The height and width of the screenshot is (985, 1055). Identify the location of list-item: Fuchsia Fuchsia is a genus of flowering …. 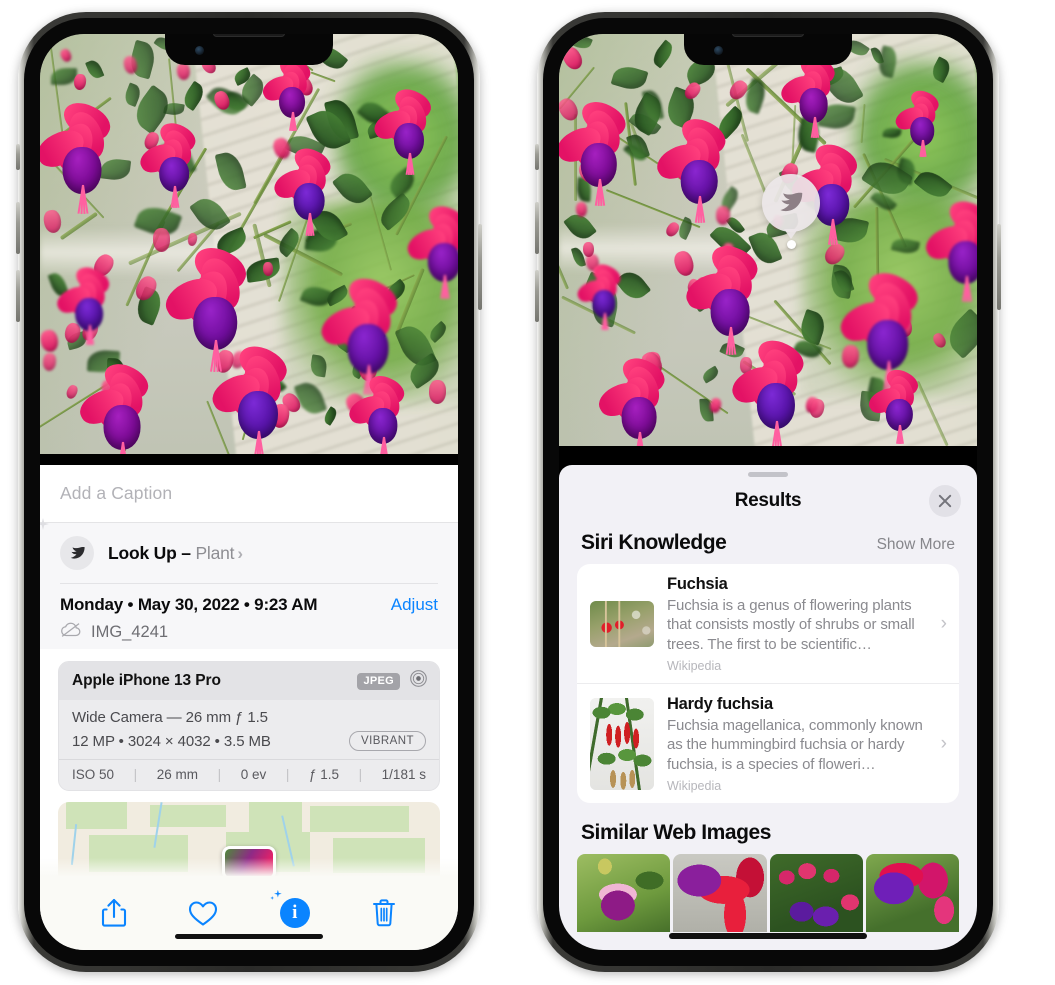
(768, 623).